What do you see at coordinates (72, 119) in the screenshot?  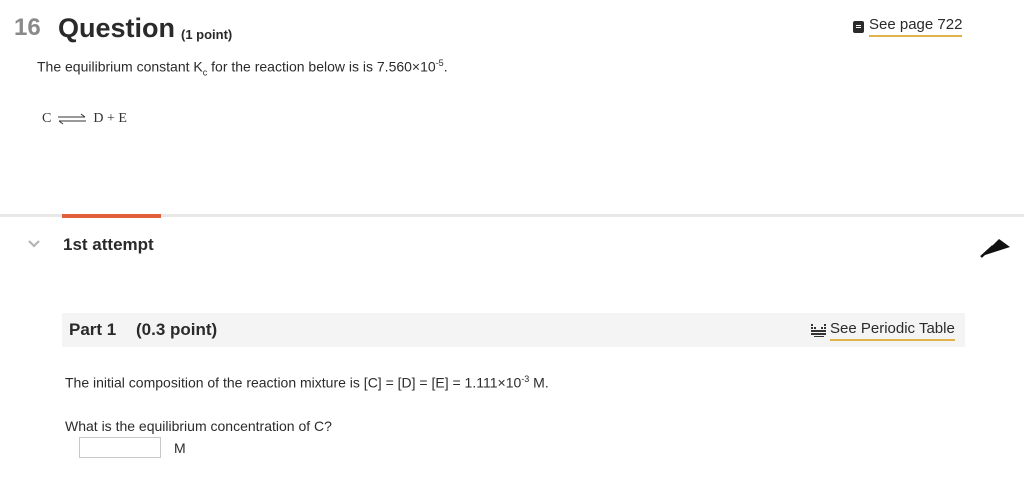 I see `equilibrium-arrow-icon` at bounding box center [72, 119].